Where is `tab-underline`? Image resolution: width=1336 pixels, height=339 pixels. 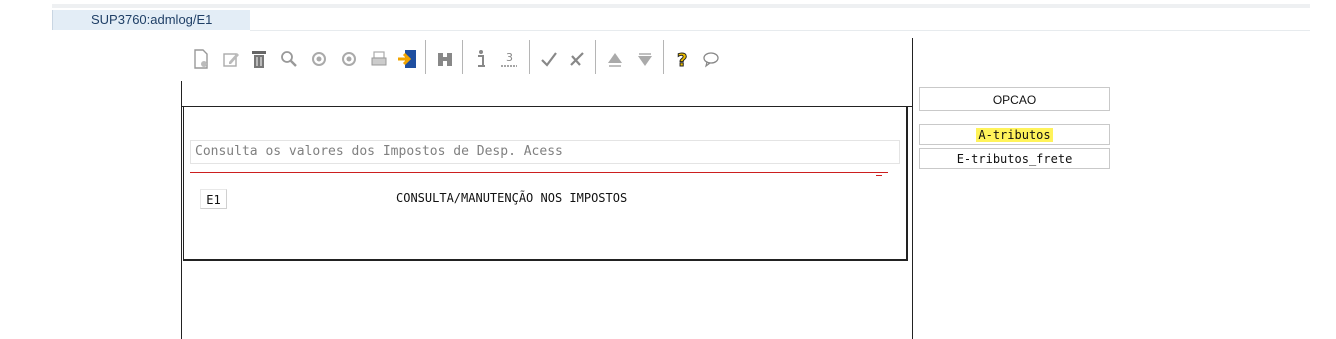
tab-underline is located at coordinates (780, 30).